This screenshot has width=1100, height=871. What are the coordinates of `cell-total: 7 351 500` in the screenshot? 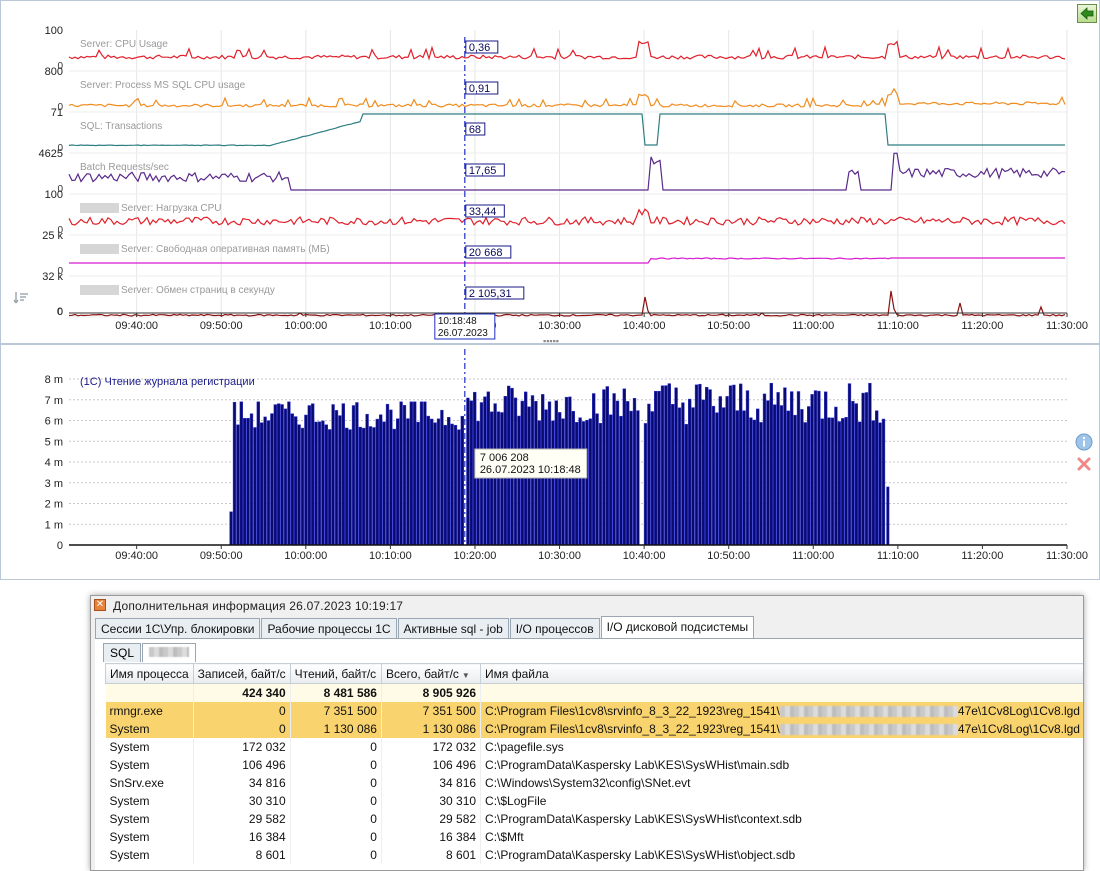 It's located at (431, 711).